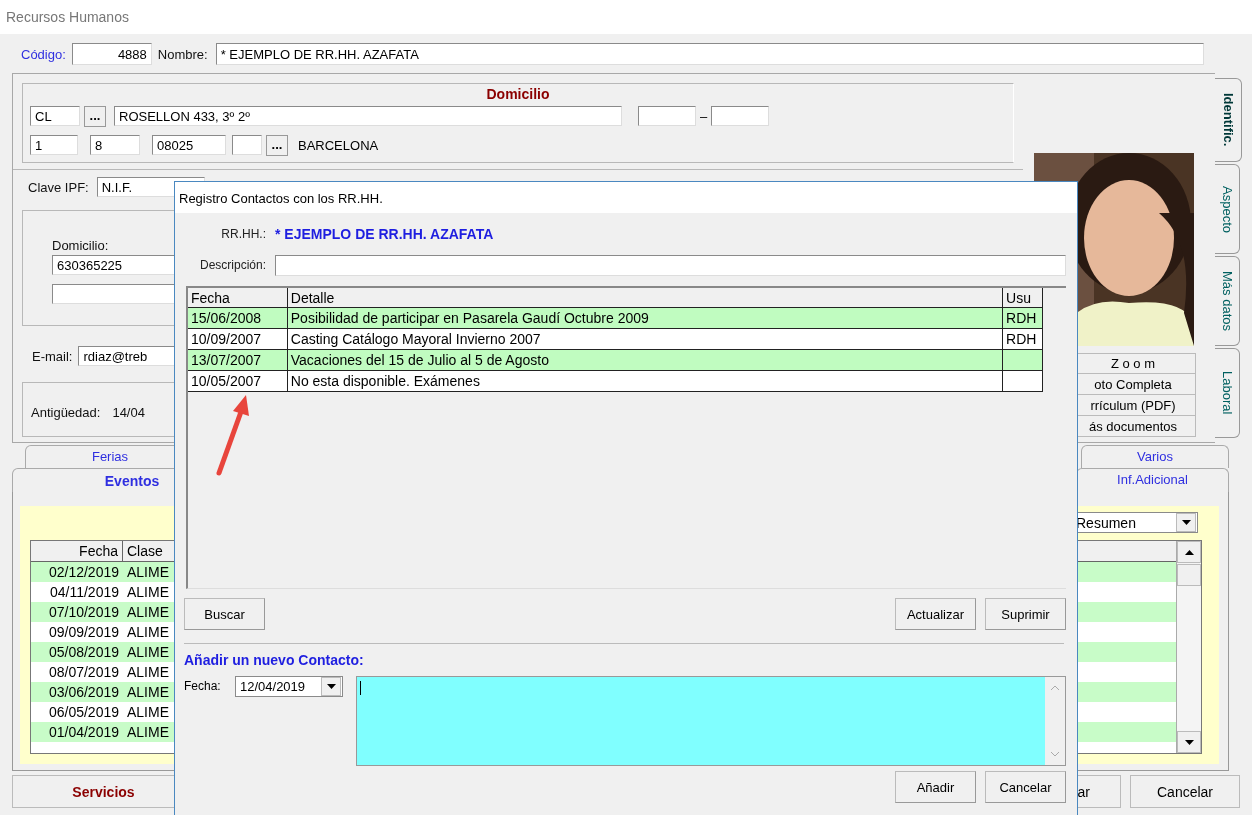 The width and height of the screenshot is (1252, 815). What do you see at coordinates (238, 318) in the screenshot?
I see `table-cell: 15/06/2008` at bounding box center [238, 318].